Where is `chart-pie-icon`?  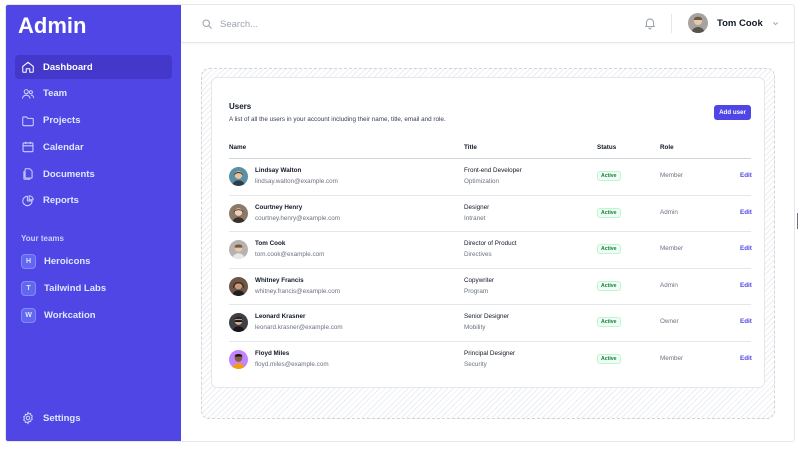 chart-pie-icon is located at coordinates (28, 201).